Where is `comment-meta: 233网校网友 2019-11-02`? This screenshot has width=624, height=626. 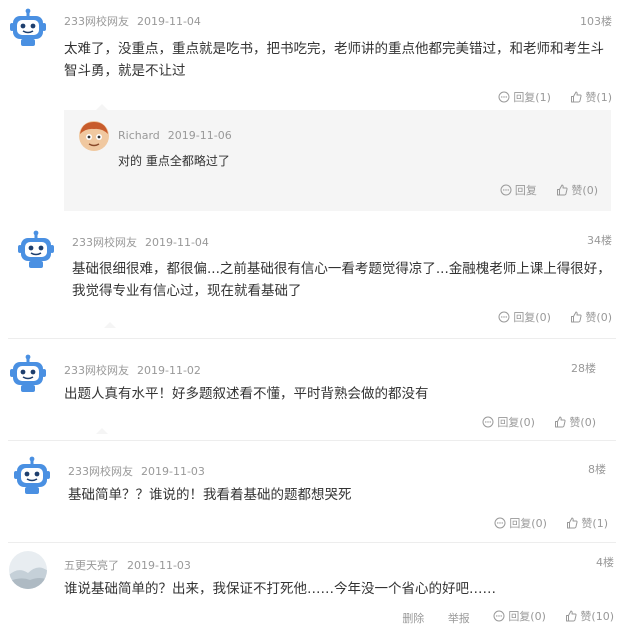
comment-meta: 233网校网友 2019-11-02 is located at coordinates (132, 370).